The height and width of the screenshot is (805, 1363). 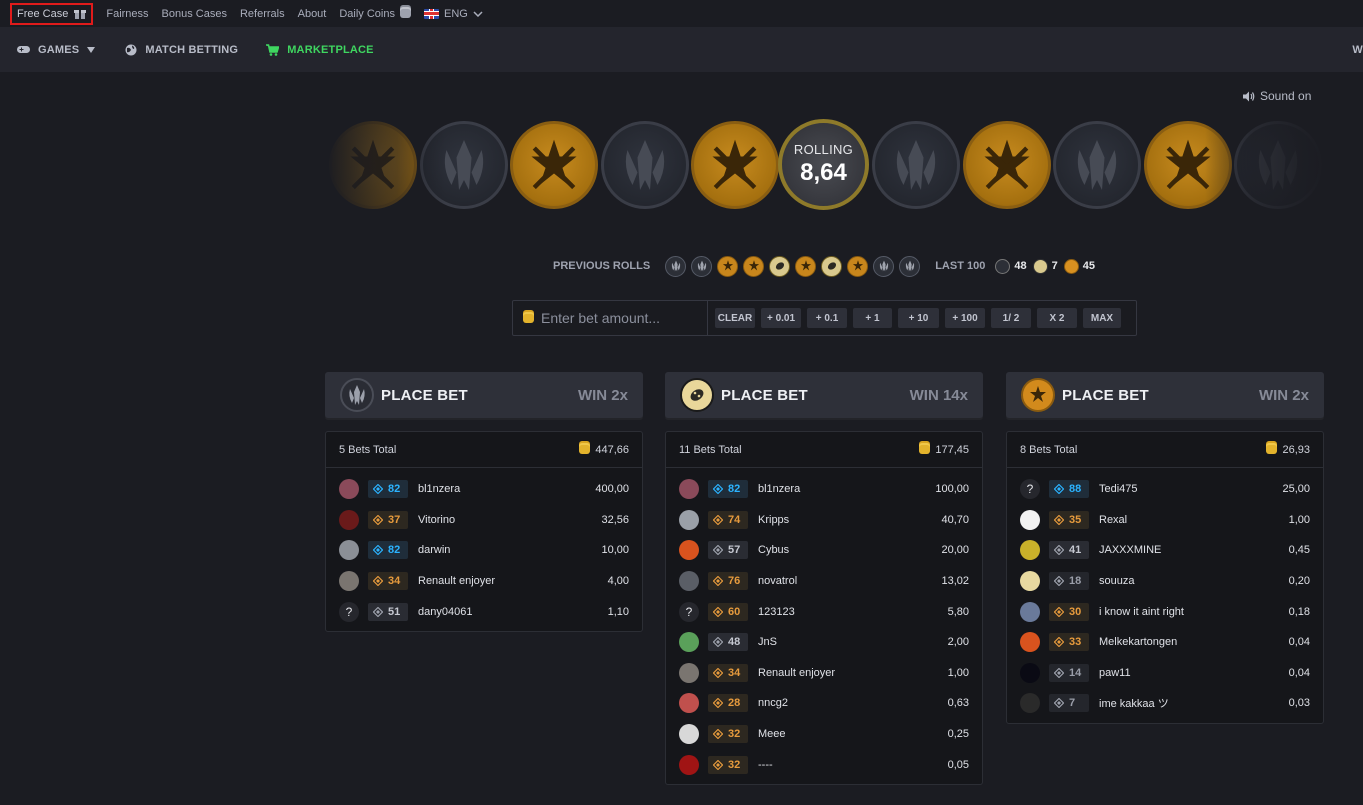 What do you see at coordinates (262, 14) in the screenshot?
I see `referrals-link: Referrals` at bounding box center [262, 14].